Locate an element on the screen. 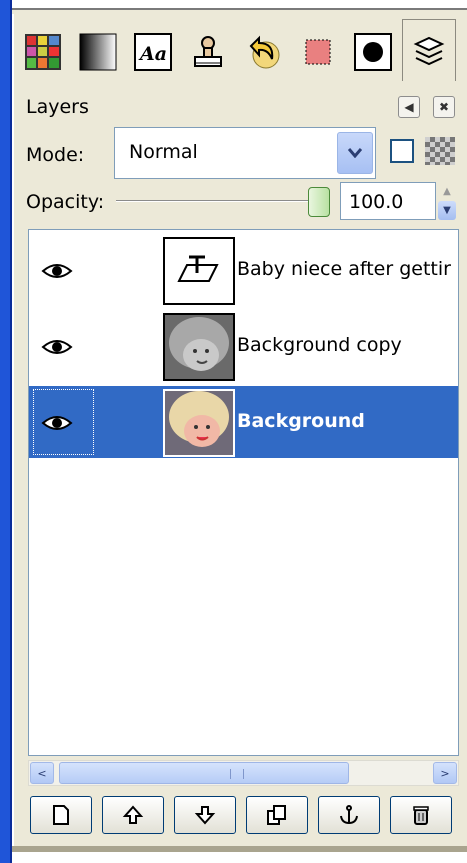  layer-row: Background copy is located at coordinates (243, 346).